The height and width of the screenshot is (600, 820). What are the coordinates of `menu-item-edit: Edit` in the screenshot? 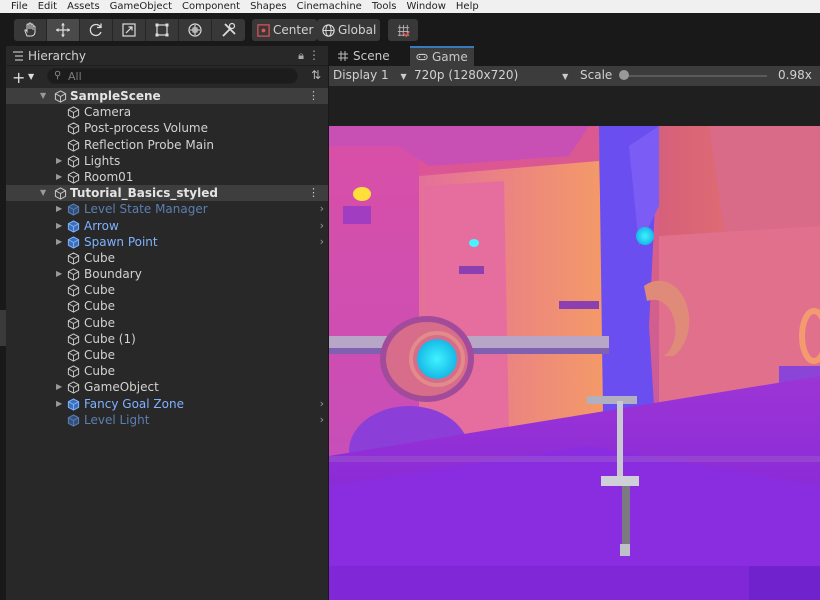 It's located at (47, 6).